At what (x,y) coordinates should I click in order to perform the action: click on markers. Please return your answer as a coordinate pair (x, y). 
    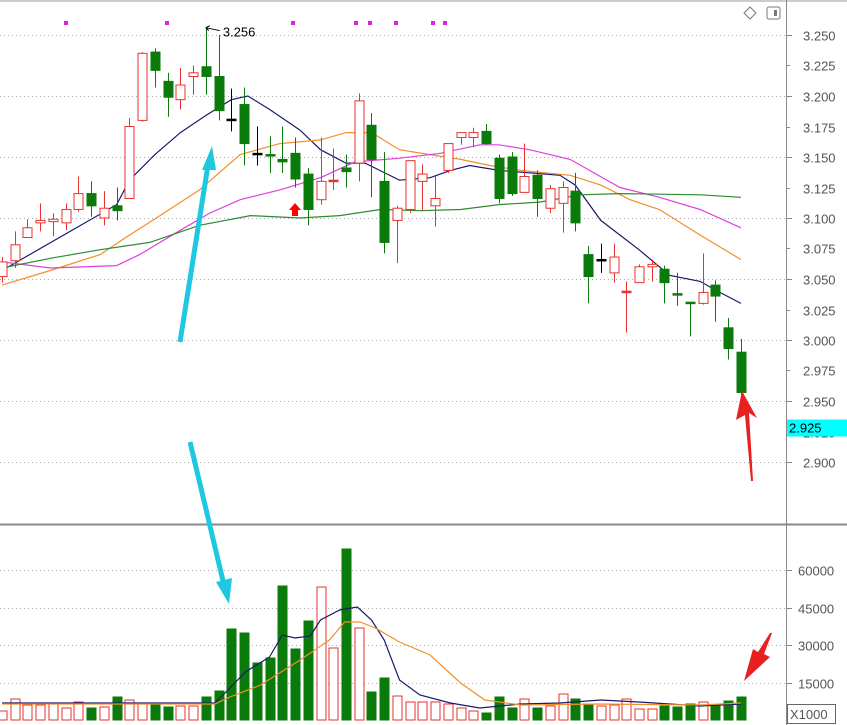
    Looking at the image, I should click on (255, 118).